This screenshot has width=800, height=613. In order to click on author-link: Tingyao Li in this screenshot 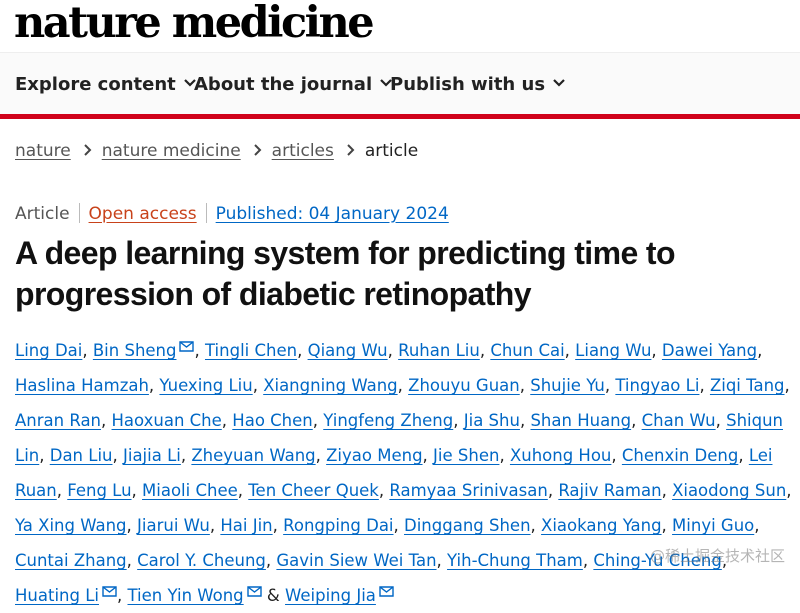, I will do `click(657, 385)`.